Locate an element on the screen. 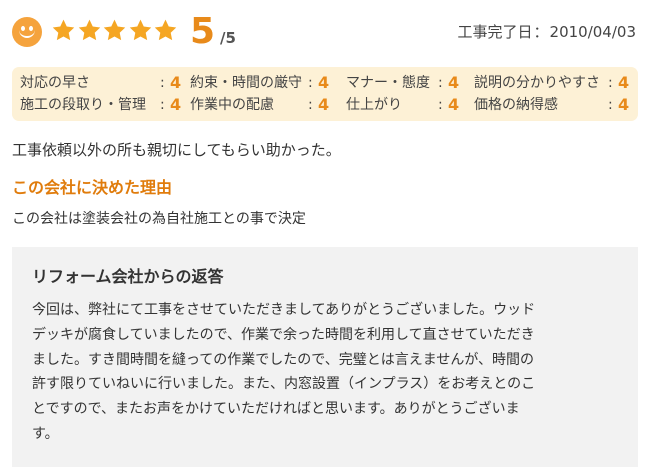 This screenshot has width=652, height=474. criterion-label: 価格の納得感 is located at coordinates (516, 105).